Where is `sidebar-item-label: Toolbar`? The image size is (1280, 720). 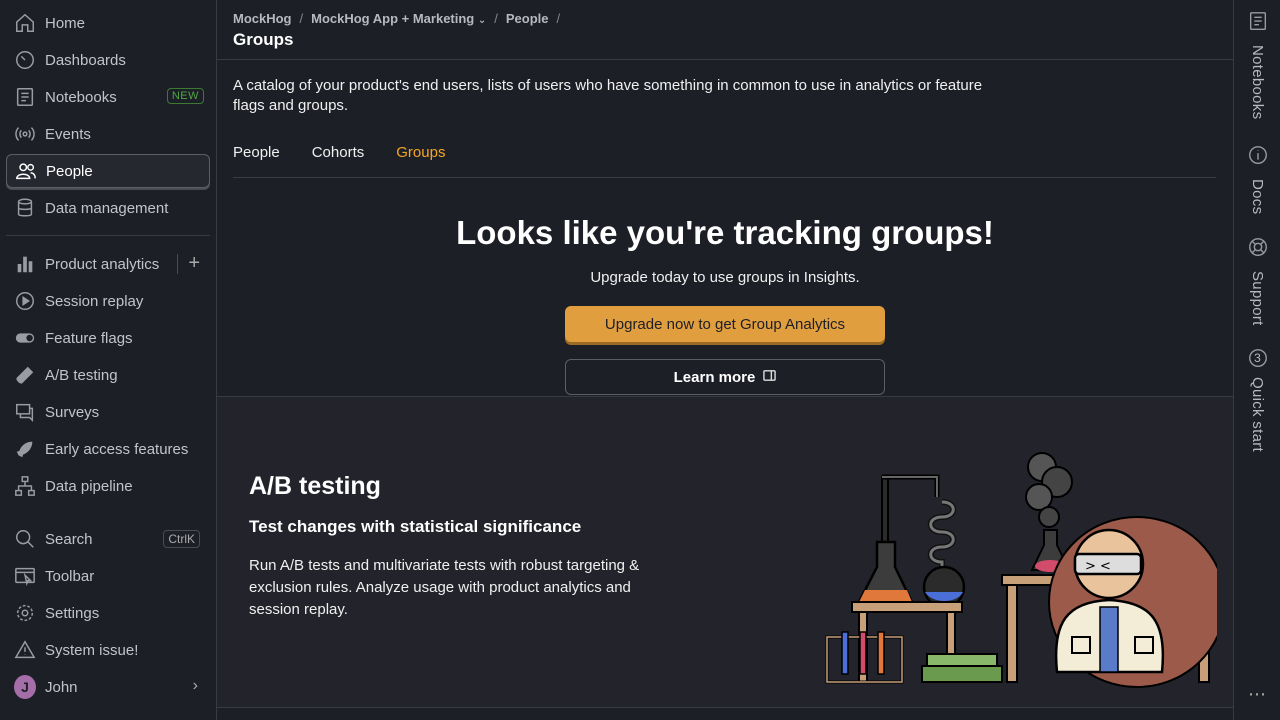 sidebar-item-label: Toolbar is located at coordinates (70, 576).